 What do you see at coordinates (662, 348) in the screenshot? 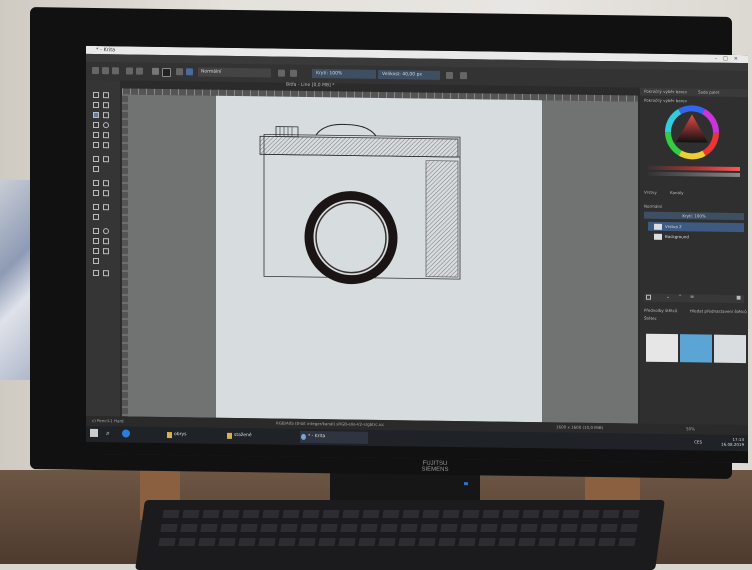
I see `brush-preset-pencil` at bounding box center [662, 348].